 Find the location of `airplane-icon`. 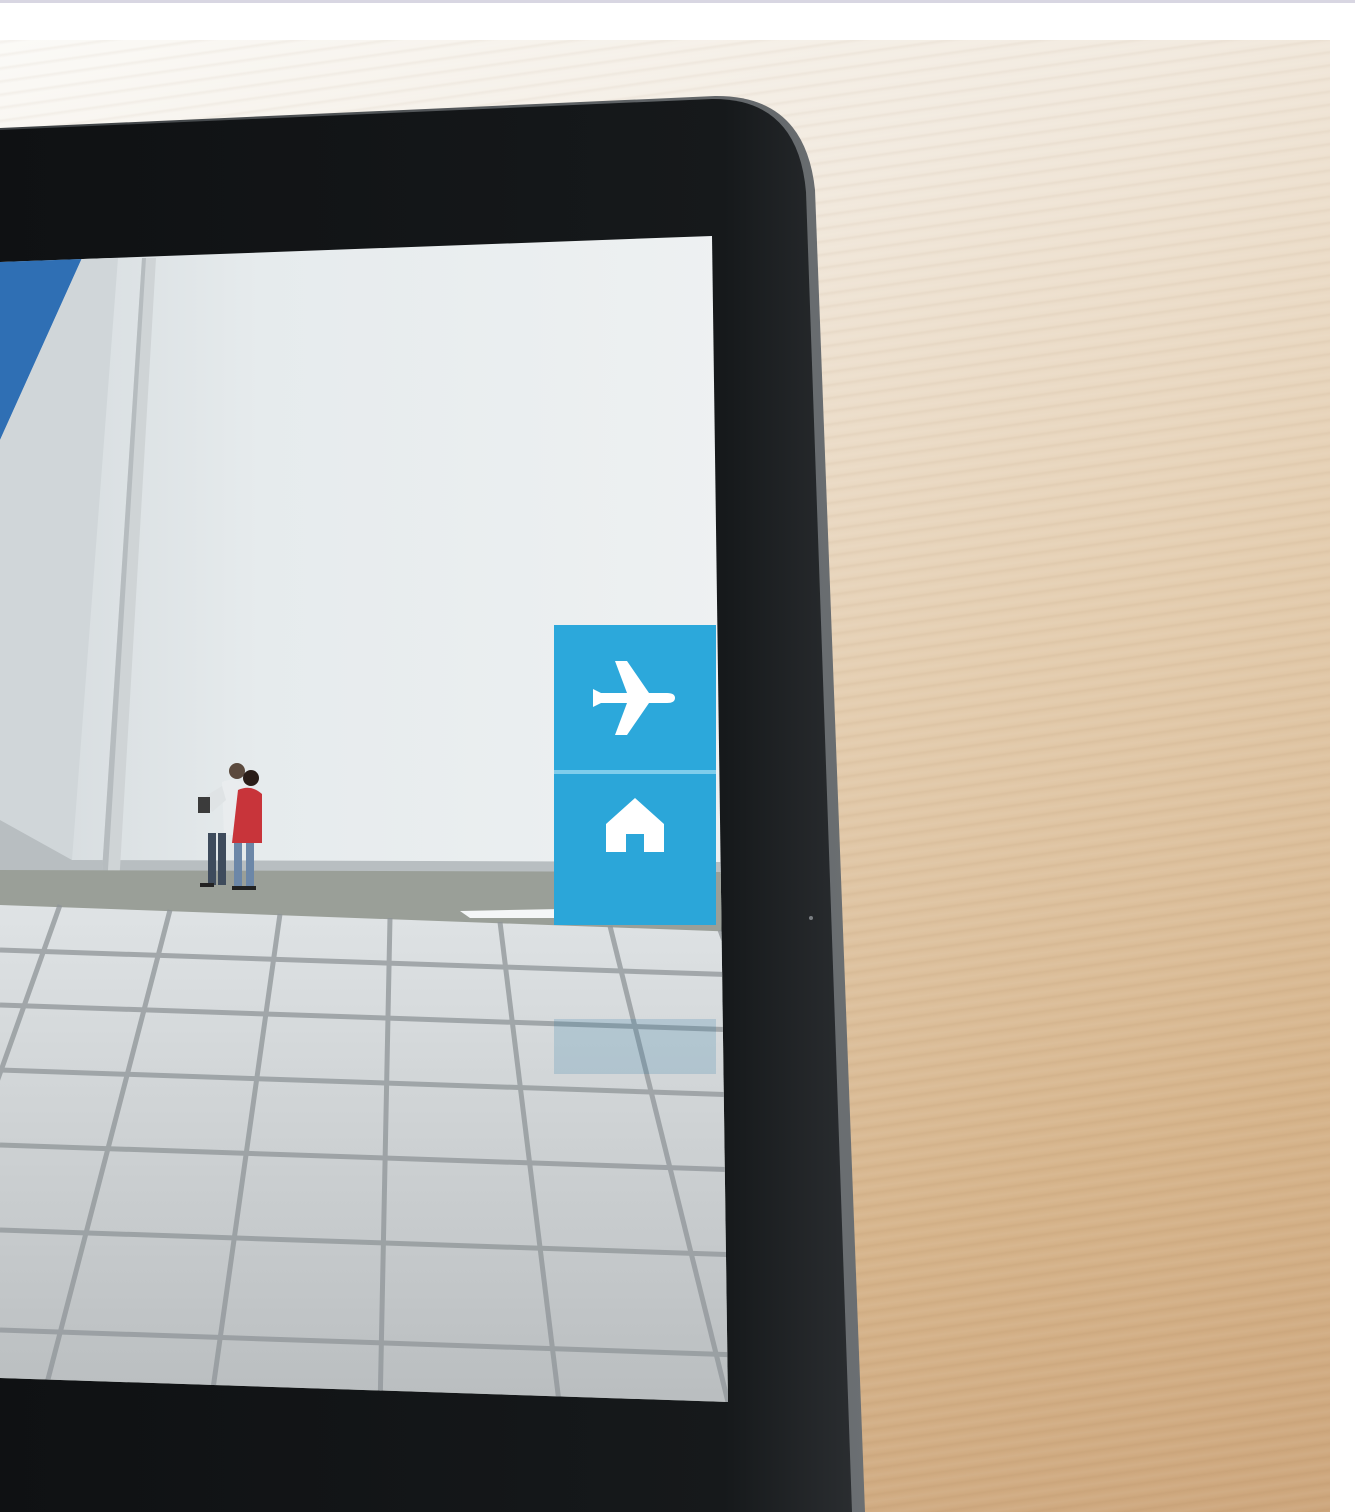

airplane-icon is located at coordinates (634, 697).